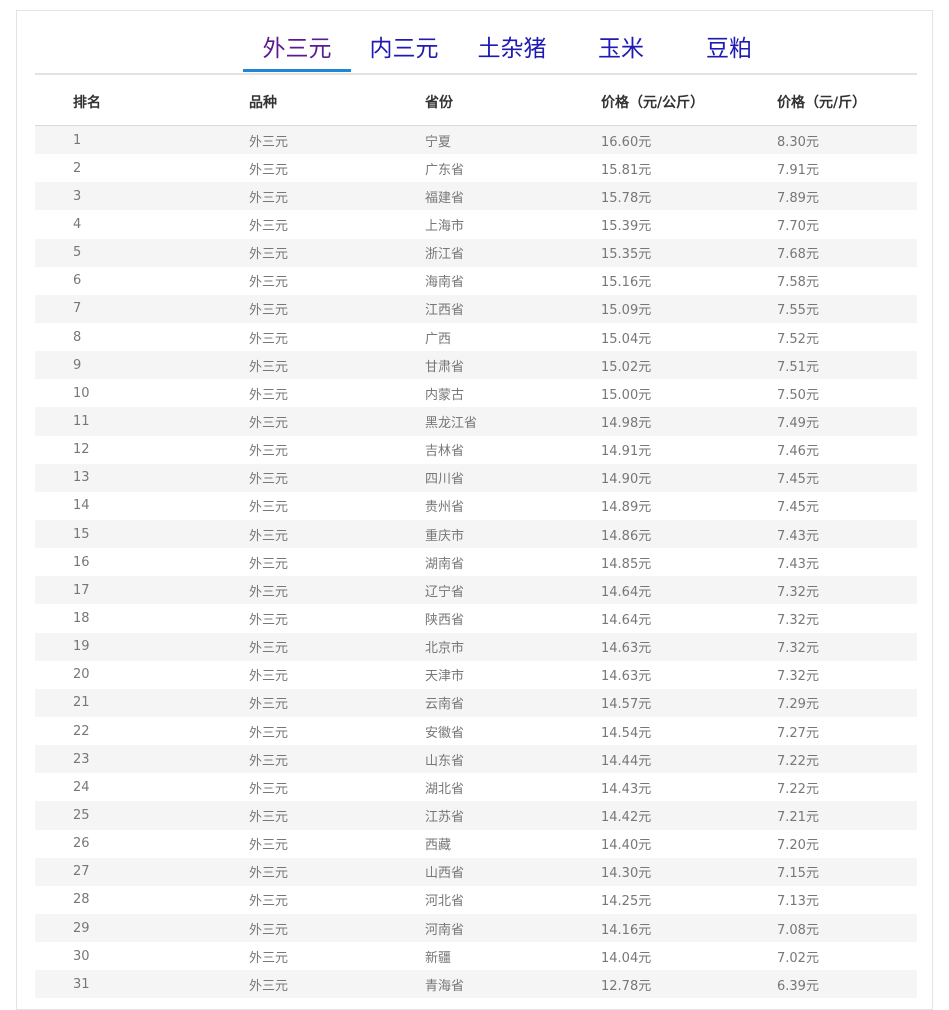 The image size is (949, 1010). Describe the element at coordinates (142, 815) in the screenshot. I see `cell-rank: 25` at that location.